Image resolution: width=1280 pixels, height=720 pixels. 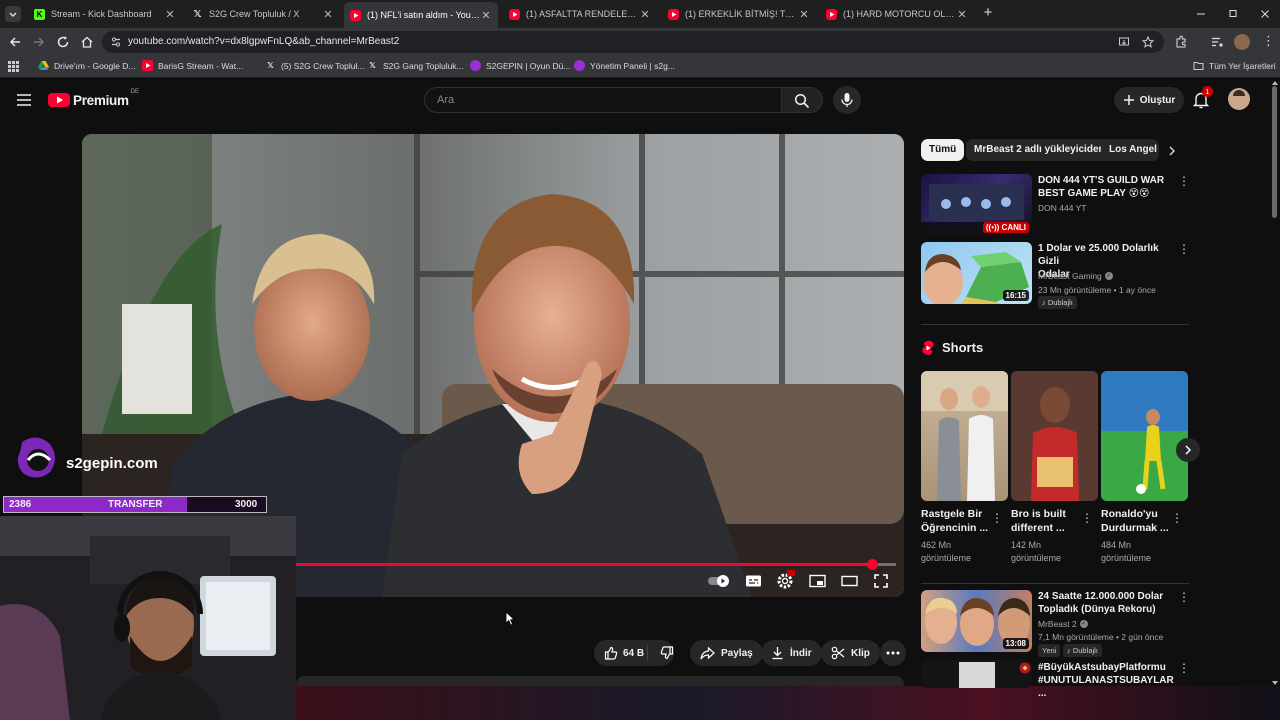 I want to click on video-progress-bar, so click(x=596, y=564).